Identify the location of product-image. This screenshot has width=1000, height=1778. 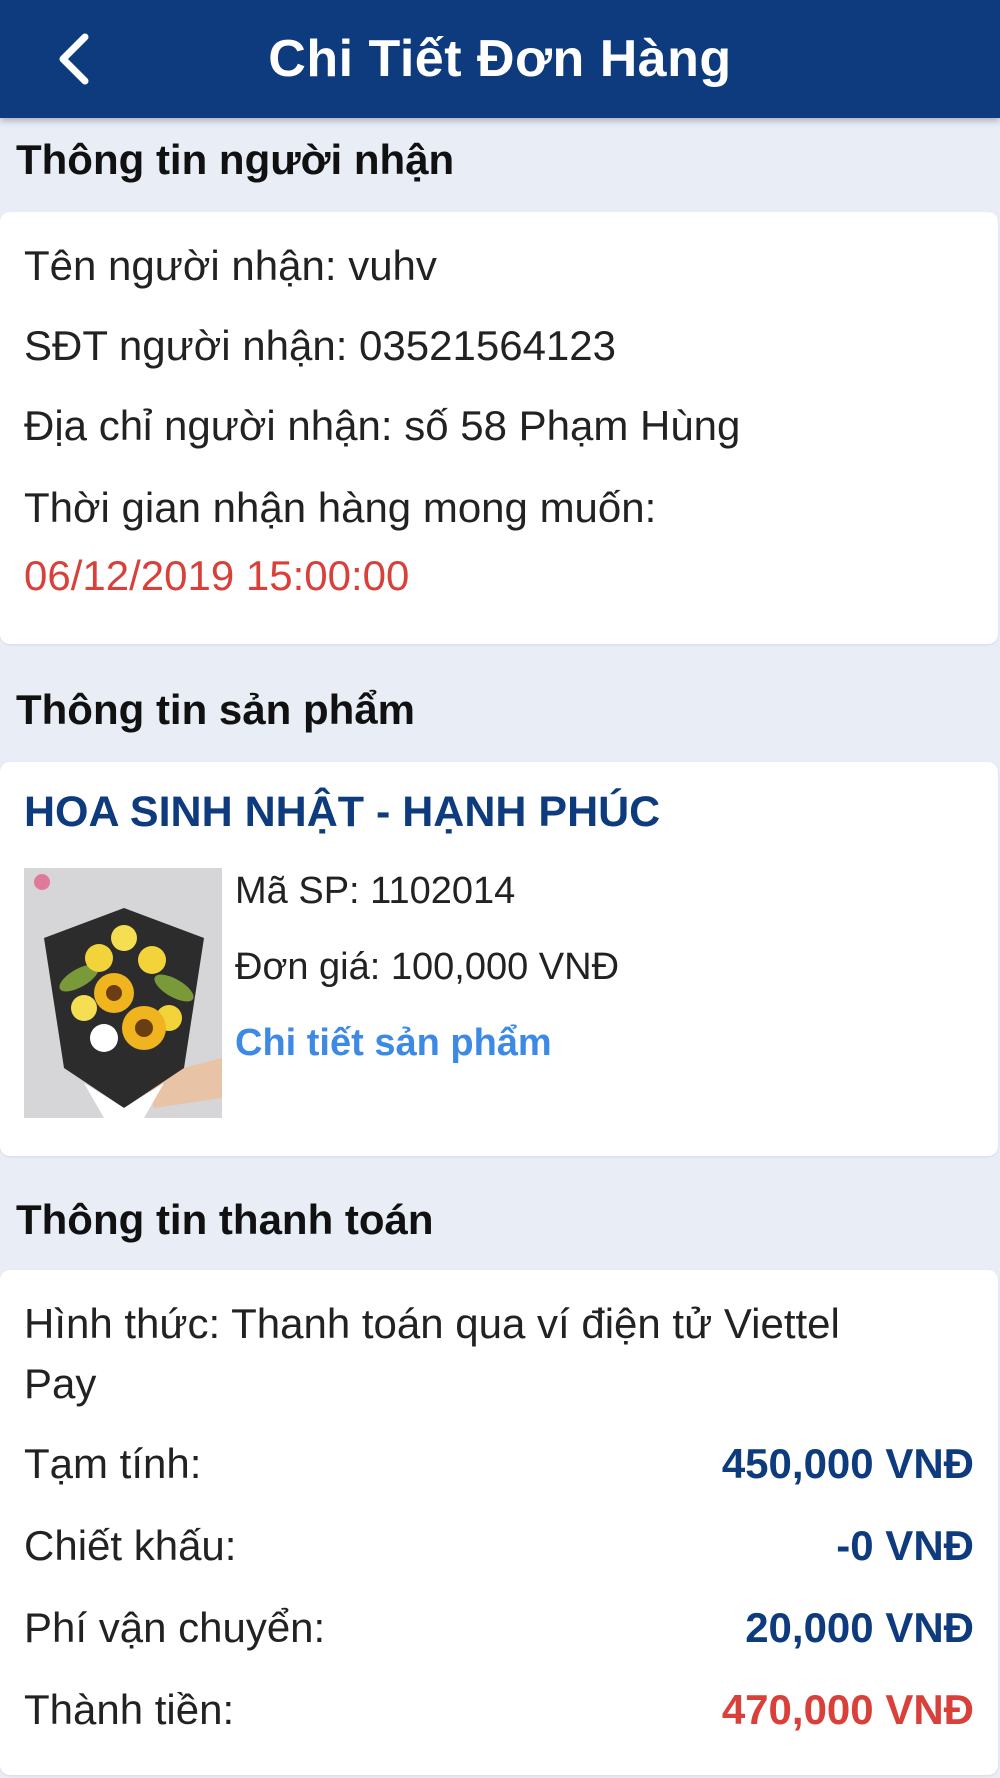
(123, 993).